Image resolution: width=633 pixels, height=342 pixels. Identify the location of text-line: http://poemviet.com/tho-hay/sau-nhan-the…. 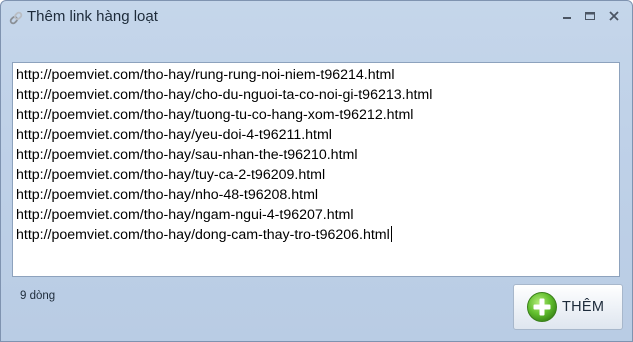
(187, 155).